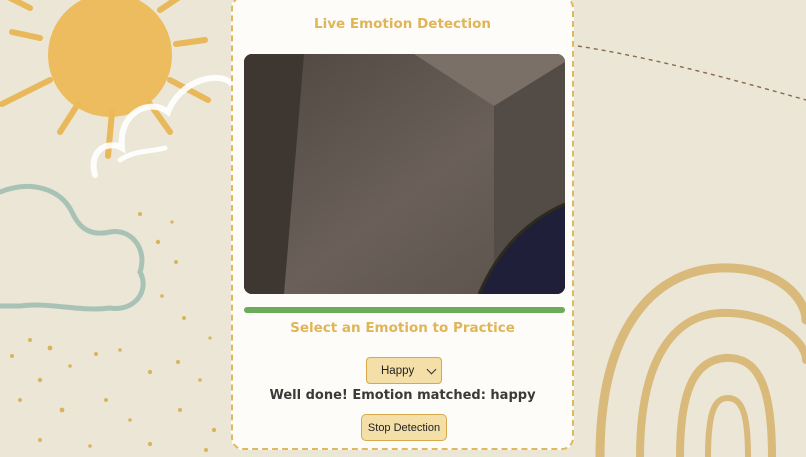  I want to click on emotion-select-value: Happy, so click(398, 370).